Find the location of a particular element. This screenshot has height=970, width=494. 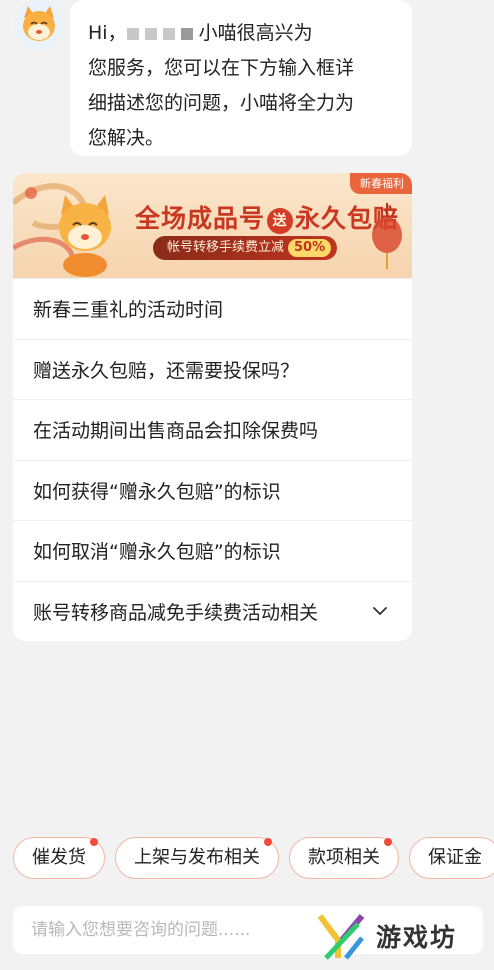

faq-item-1: 新春三重礼的活动时间 is located at coordinates (212, 308).